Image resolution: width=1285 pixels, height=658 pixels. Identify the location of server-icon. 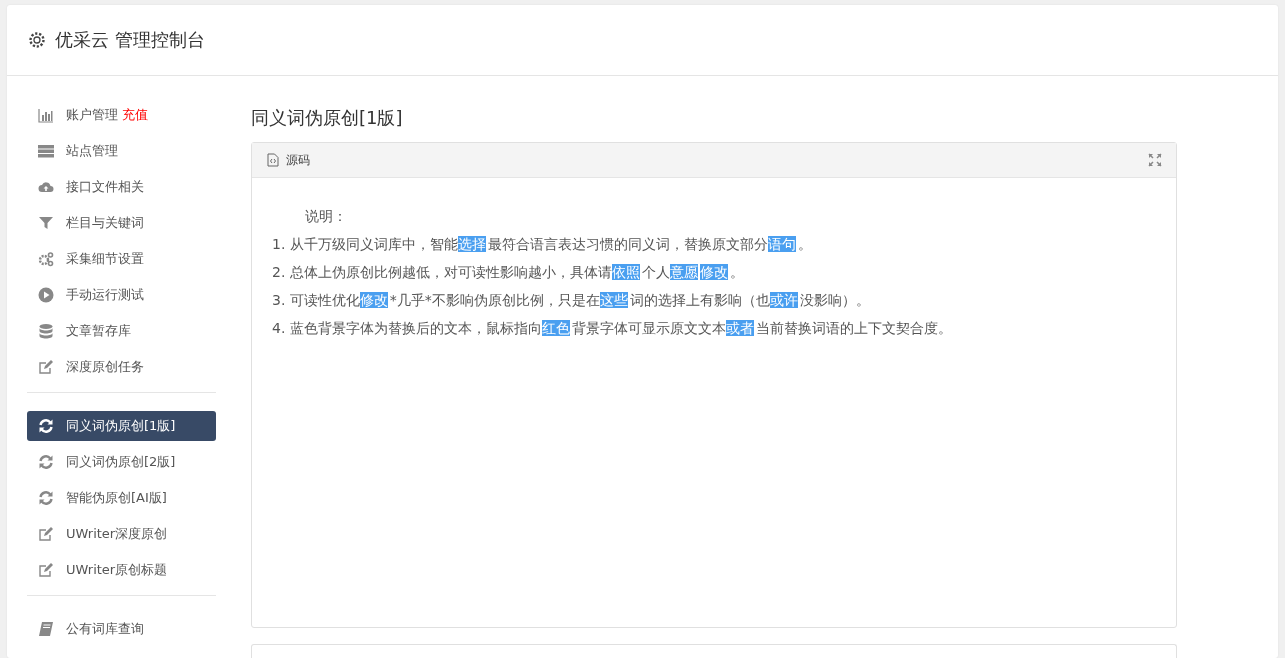
(46, 151).